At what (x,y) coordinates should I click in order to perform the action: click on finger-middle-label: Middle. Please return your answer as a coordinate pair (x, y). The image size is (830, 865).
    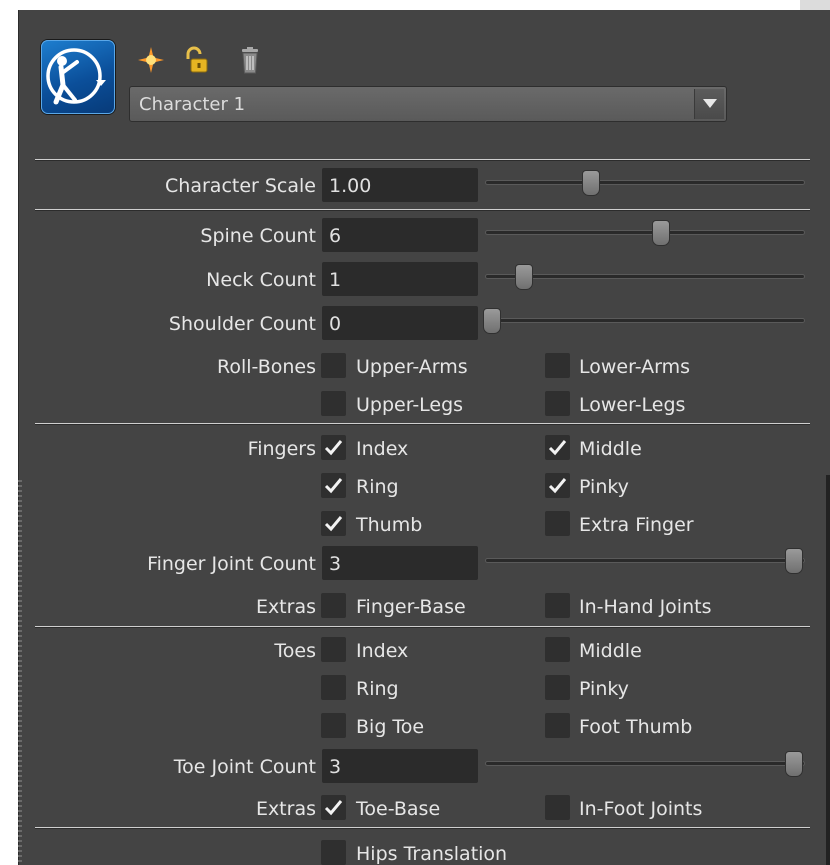
    Looking at the image, I should click on (610, 449).